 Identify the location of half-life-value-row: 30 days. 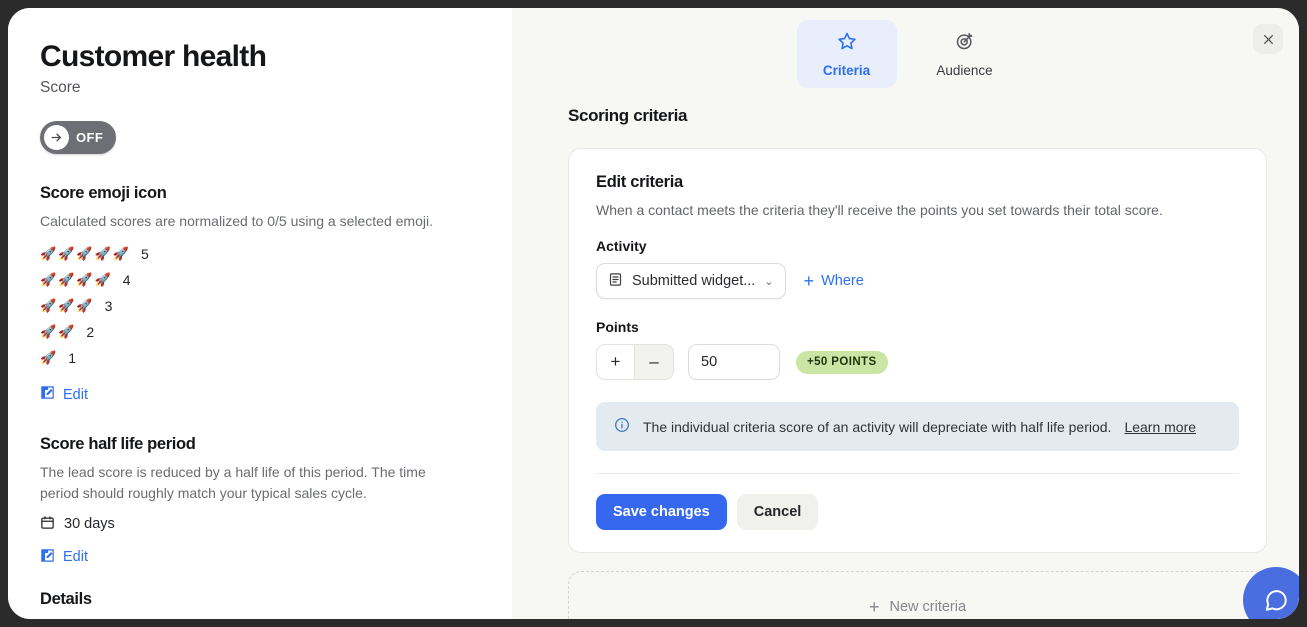
(260, 524).